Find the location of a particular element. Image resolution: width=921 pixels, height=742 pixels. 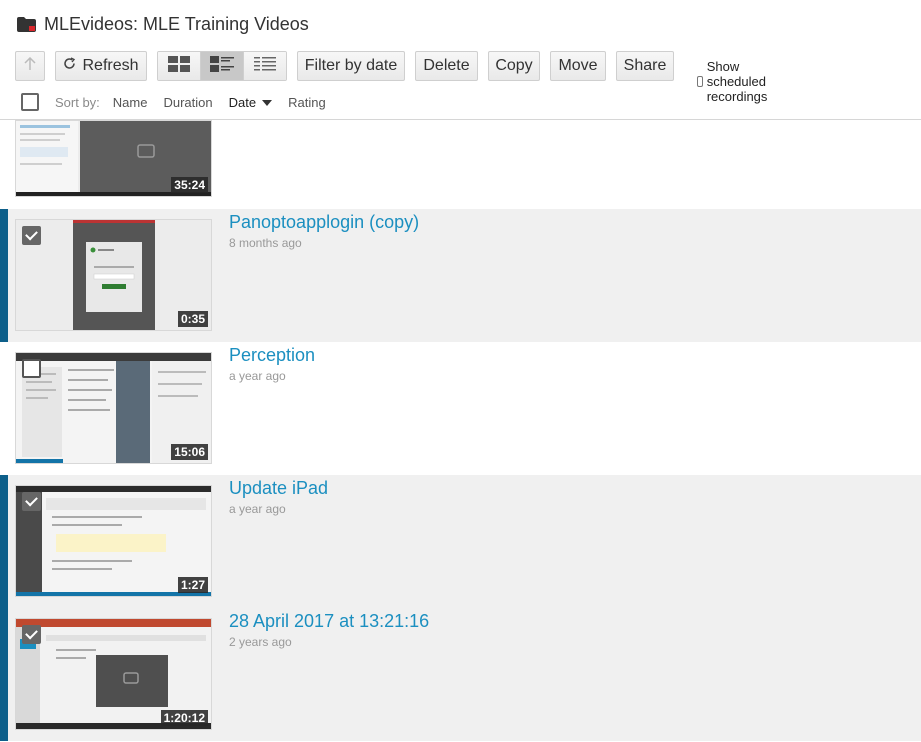

watch-progress-bar is located at coordinates (39, 461).